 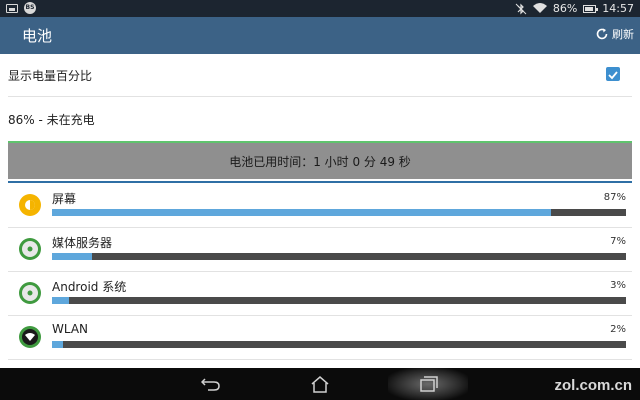 I want to click on refresh-button: 刷新, so click(x=614, y=34).